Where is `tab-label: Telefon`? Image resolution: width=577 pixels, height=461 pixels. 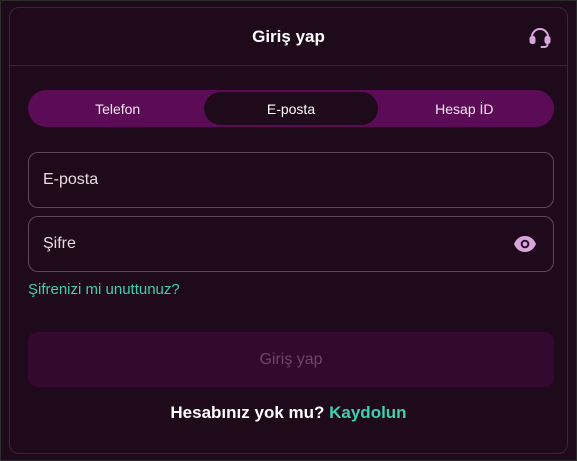 tab-label: Telefon is located at coordinates (118, 108).